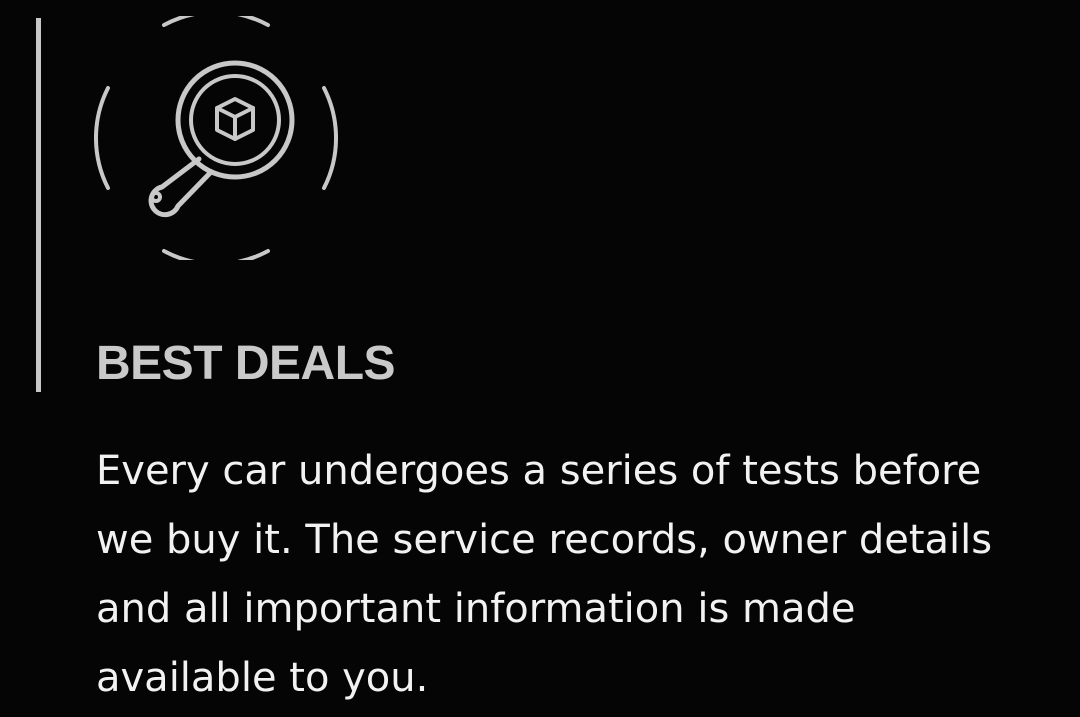  I want to click on accent-bar, so click(38, 205).